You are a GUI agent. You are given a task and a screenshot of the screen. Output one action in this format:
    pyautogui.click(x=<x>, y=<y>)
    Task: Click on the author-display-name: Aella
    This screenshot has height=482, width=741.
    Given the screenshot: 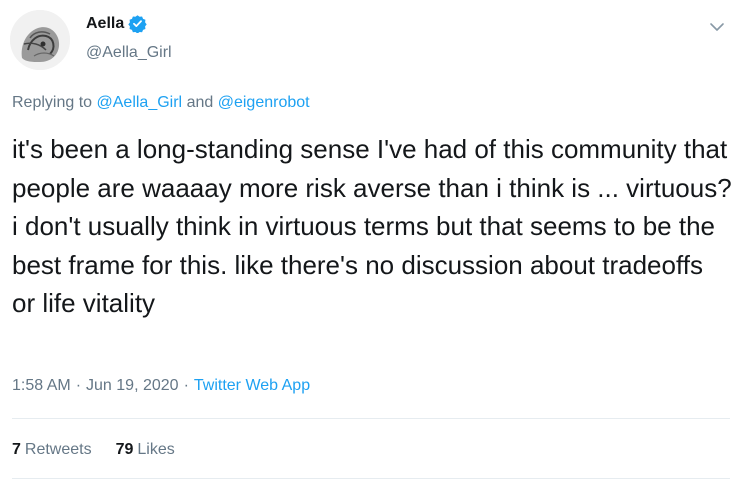 What is the action you would take?
    pyautogui.click(x=105, y=24)
    